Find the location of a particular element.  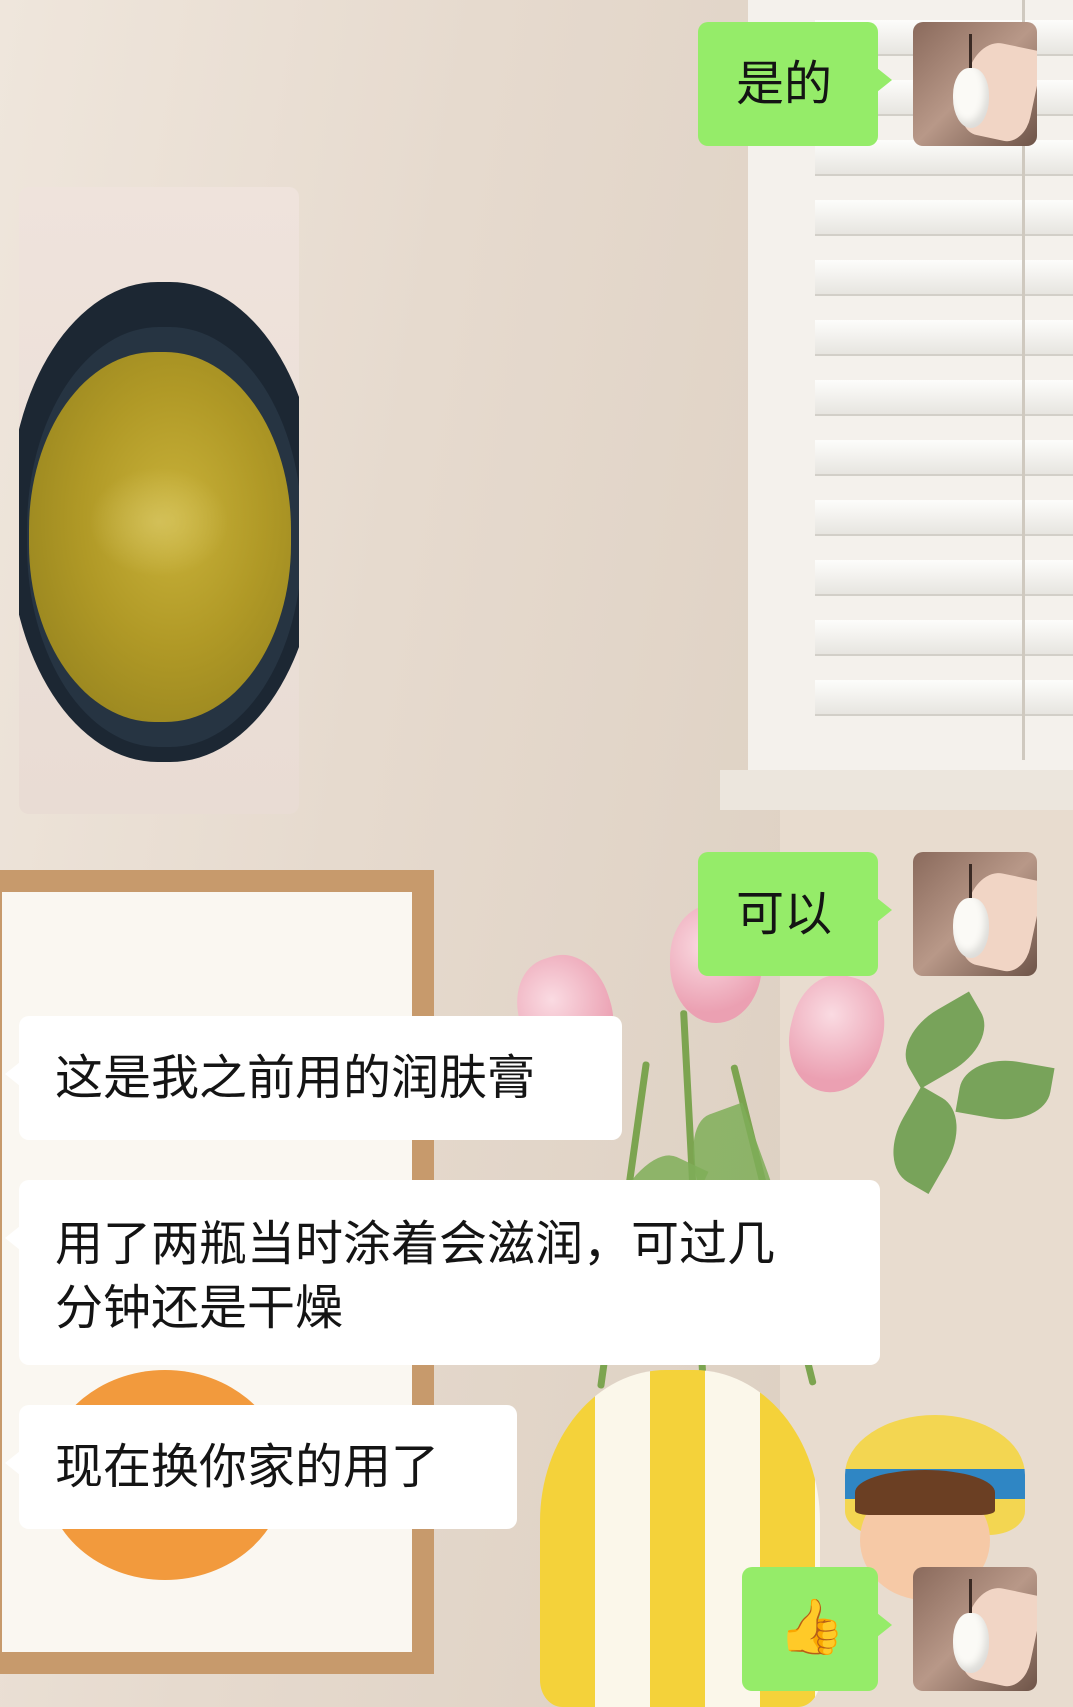

message-text-line: 分钟还是干燥 is located at coordinates (199, 1308).